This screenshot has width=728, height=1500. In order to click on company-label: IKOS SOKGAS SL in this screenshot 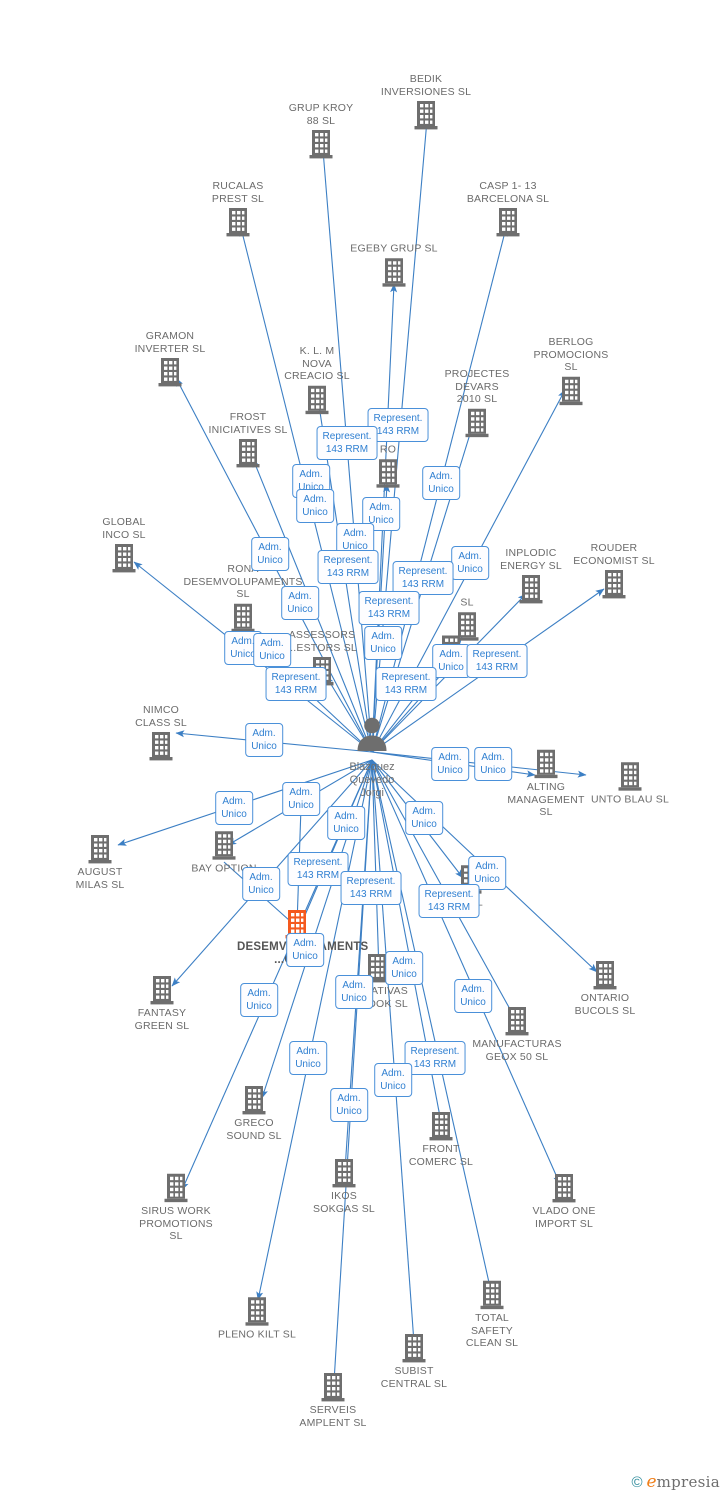, I will do `click(344, 1202)`.